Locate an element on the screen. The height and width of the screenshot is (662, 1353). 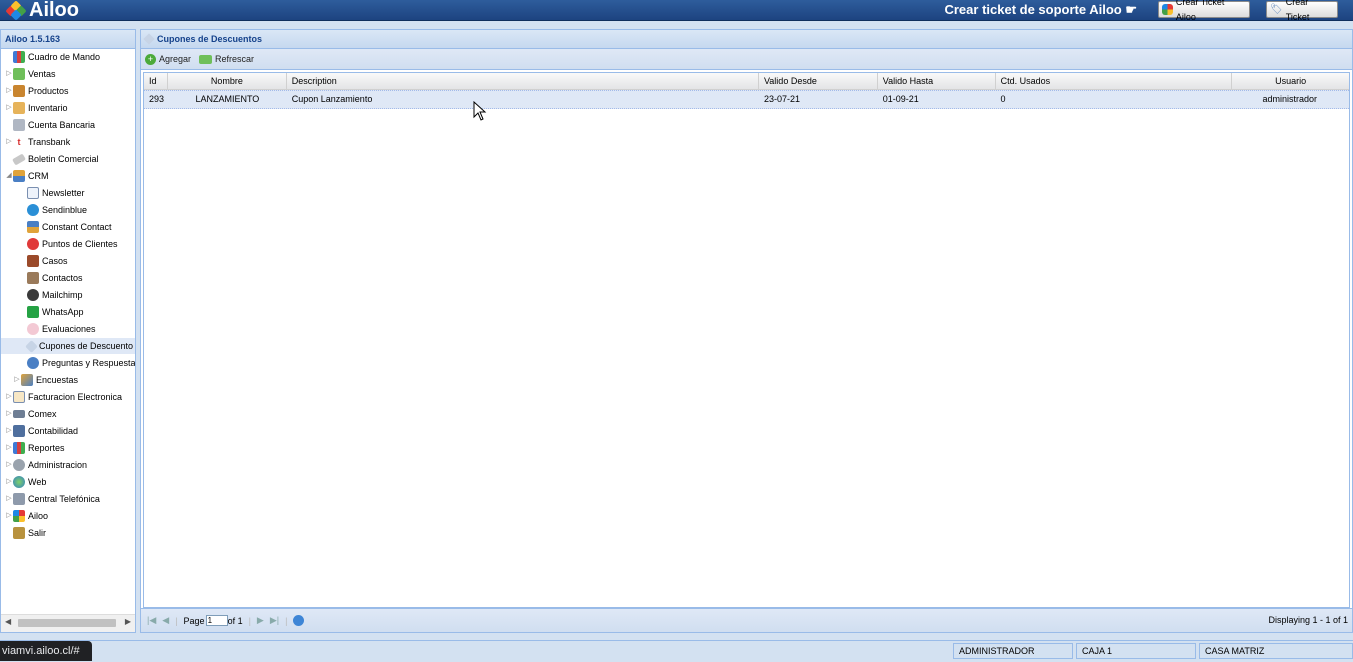
add-button: + Agregar is located at coordinates (168, 59).